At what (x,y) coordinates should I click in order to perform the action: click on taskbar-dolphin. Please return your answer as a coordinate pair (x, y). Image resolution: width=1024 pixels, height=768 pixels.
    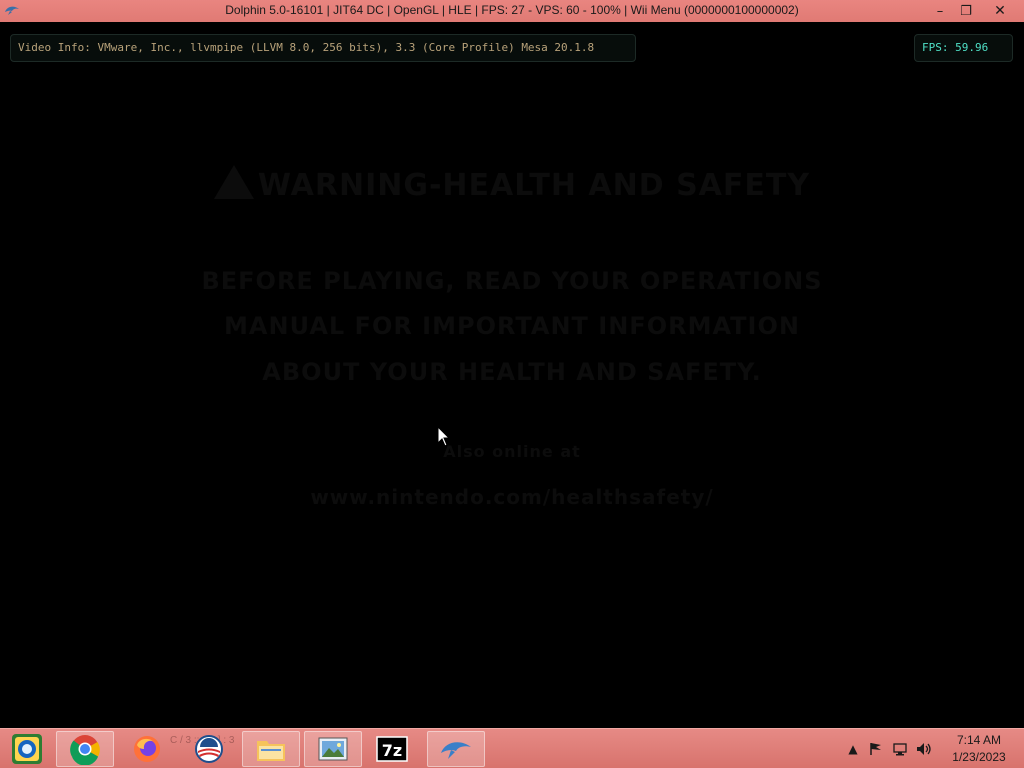
    Looking at the image, I should click on (456, 749).